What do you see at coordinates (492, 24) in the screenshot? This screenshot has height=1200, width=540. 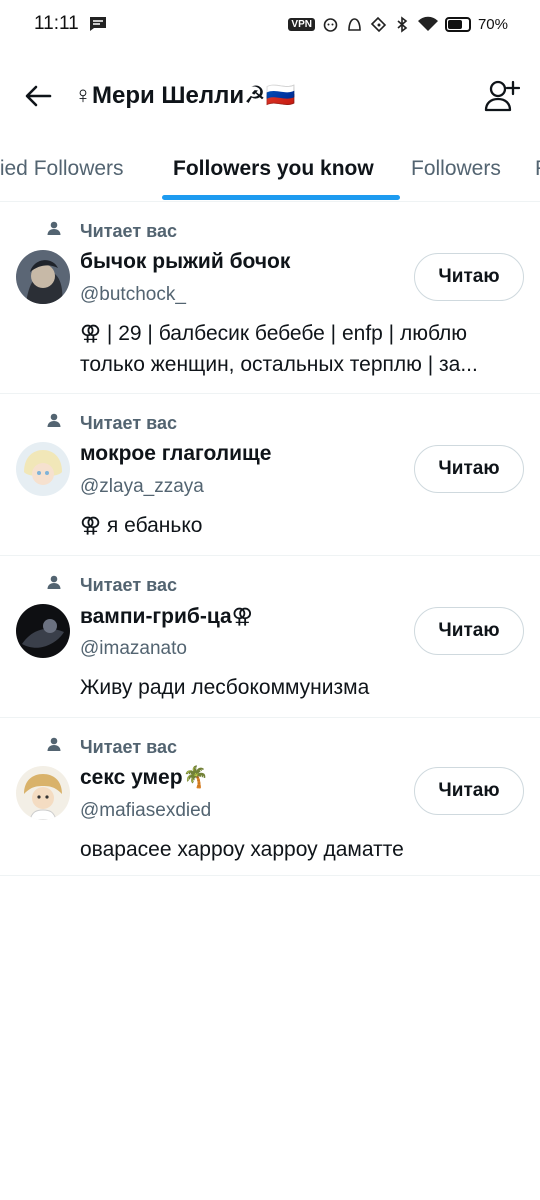 I see `battery-percent: 70%` at bounding box center [492, 24].